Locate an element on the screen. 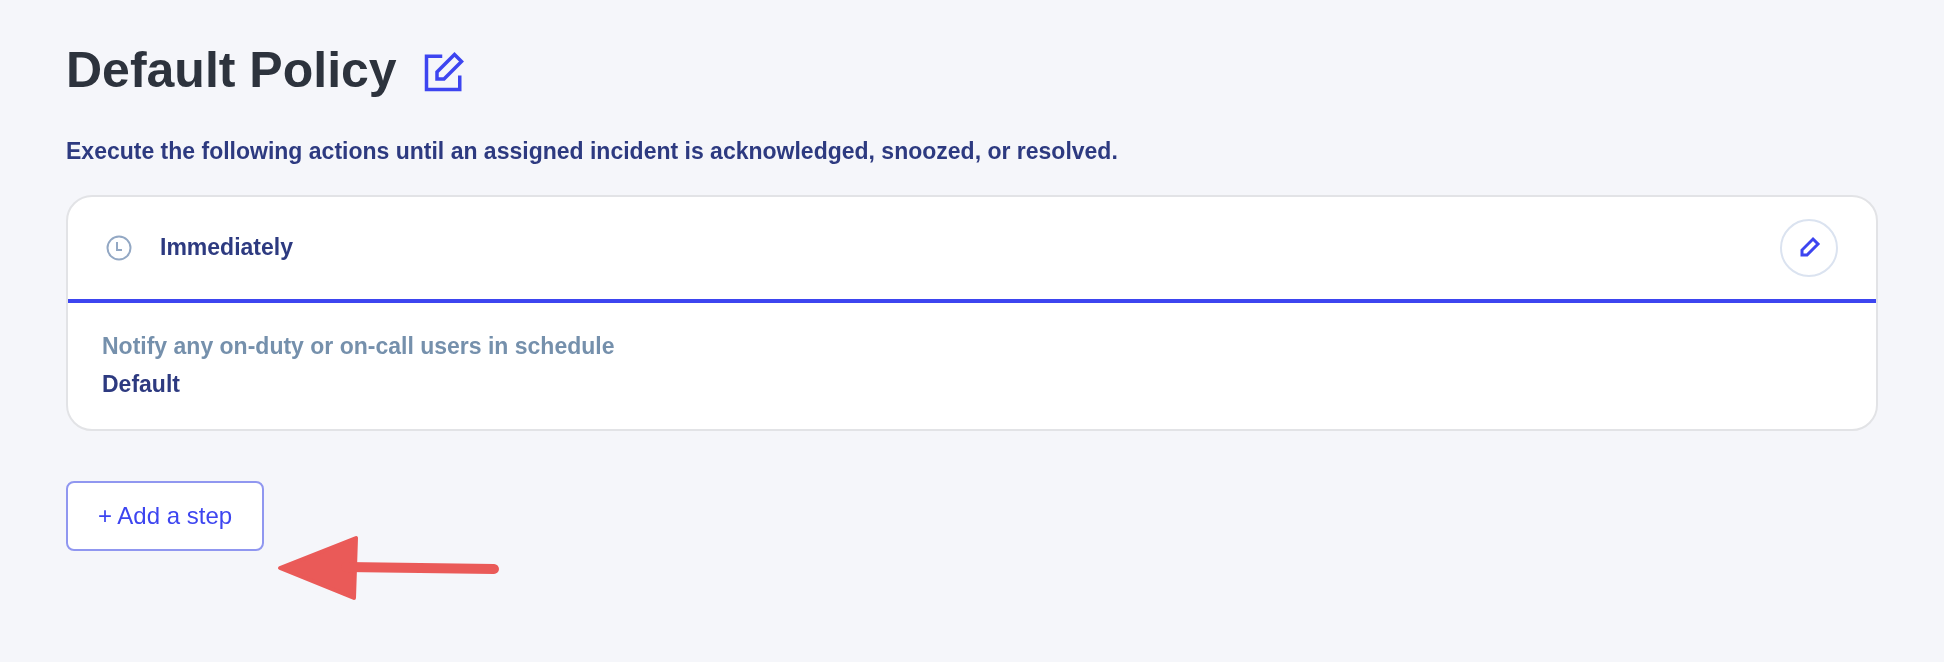  step-action: Notify any on-duty or on-call users in schedule is located at coordinates (359, 346).